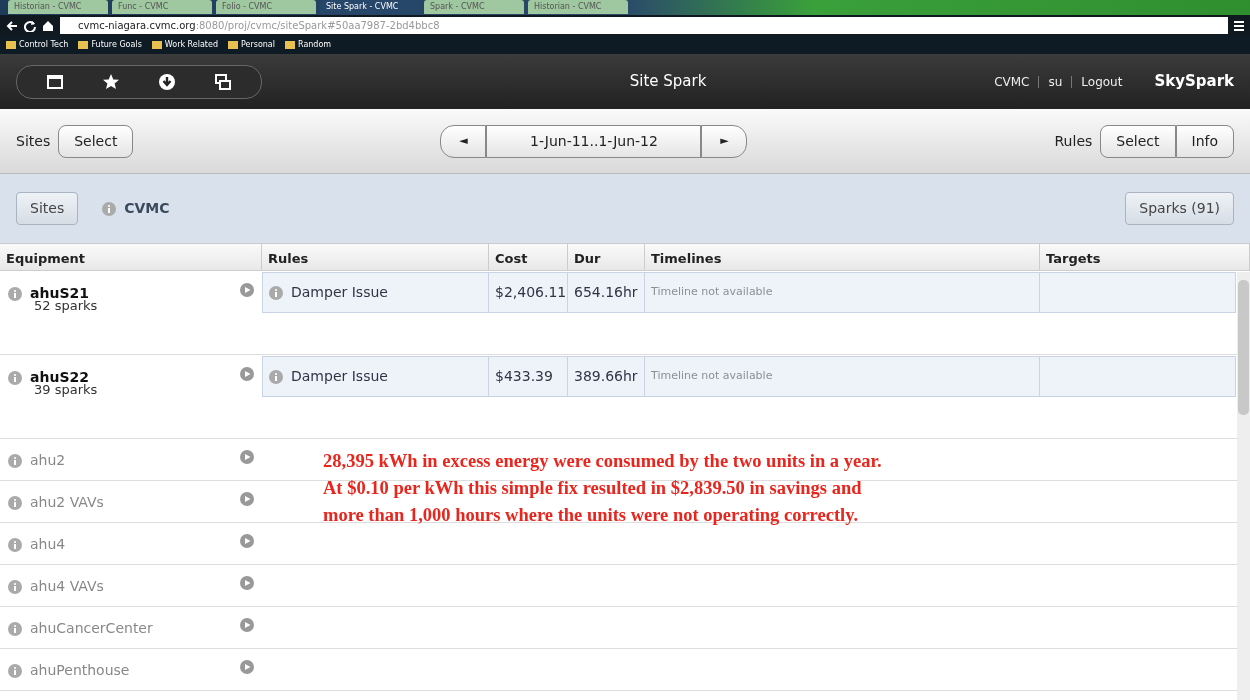 The image size is (1250, 700). Describe the element at coordinates (30, 25) in the screenshot. I see `reload-icon` at that location.